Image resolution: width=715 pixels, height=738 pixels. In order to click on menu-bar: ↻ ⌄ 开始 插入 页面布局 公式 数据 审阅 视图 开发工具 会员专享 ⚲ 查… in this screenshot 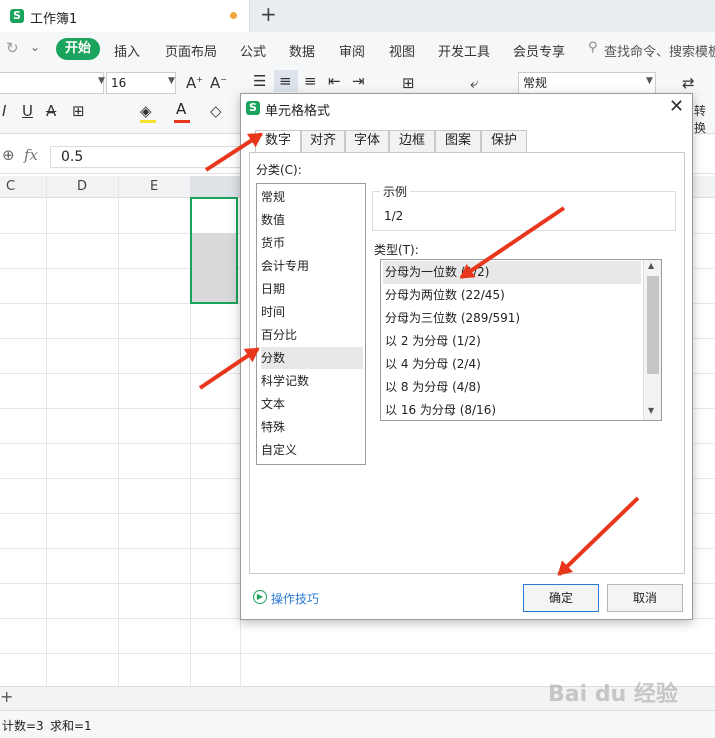, I will do `click(357, 49)`.